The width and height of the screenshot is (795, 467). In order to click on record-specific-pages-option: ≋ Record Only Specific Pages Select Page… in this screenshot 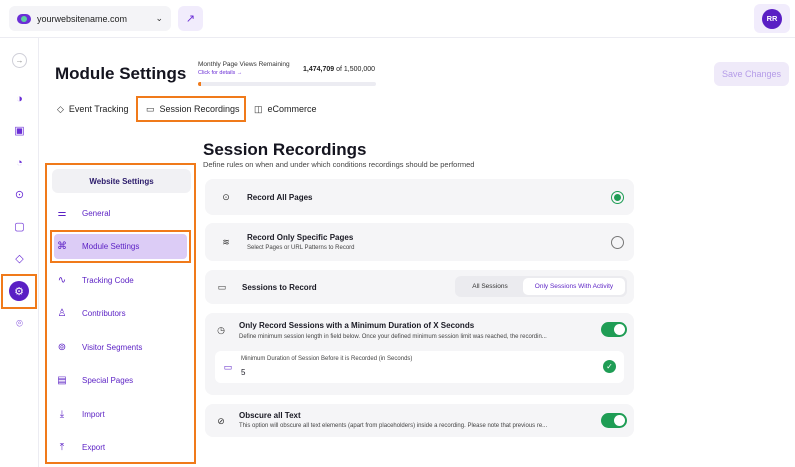, I will do `click(419, 242)`.